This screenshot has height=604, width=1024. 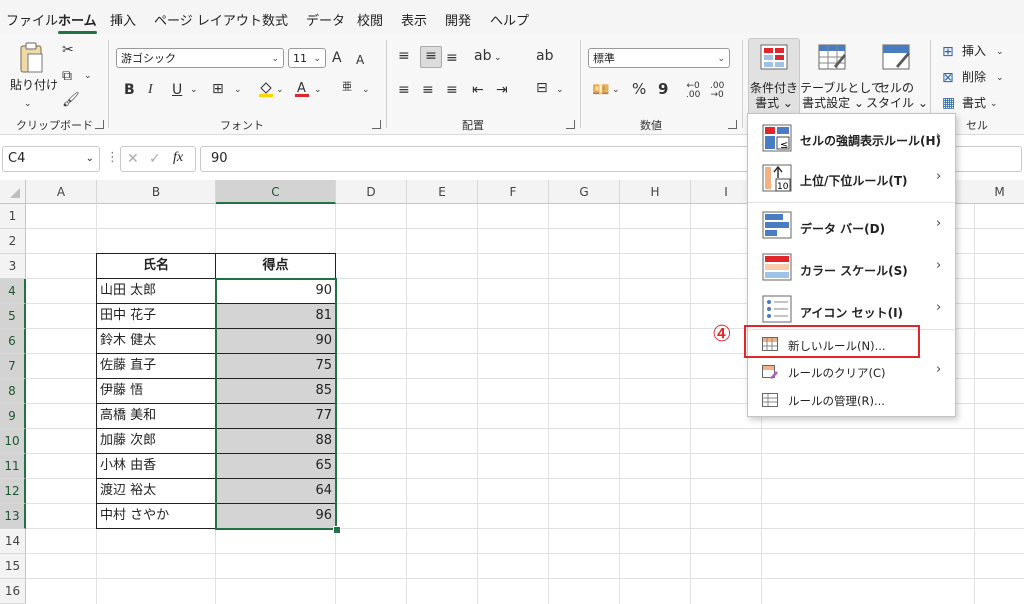 I want to click on menu-item-icon-sets: アイコン セット(I) ›, so click(x=851, y=309).